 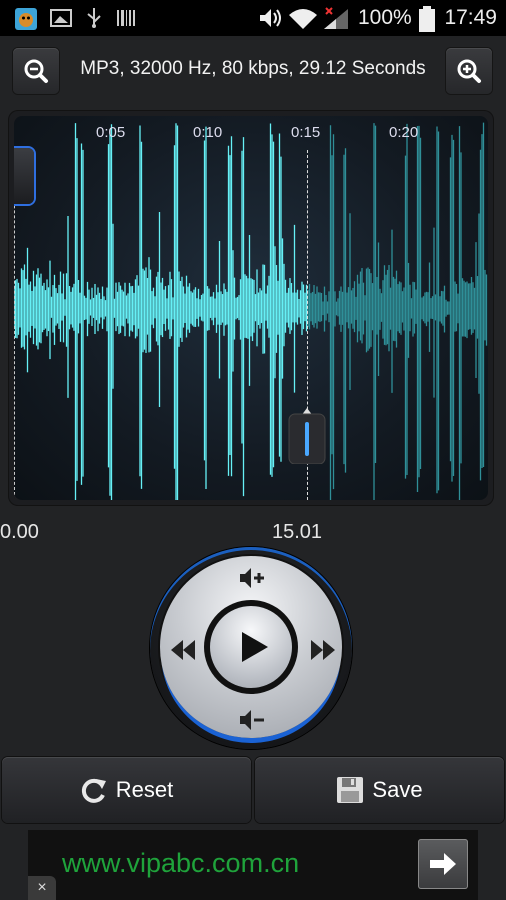 What do you see at coordinates (427, 19) in the screenshot?
I see `battery-icon` at bounding box center [427, 19].